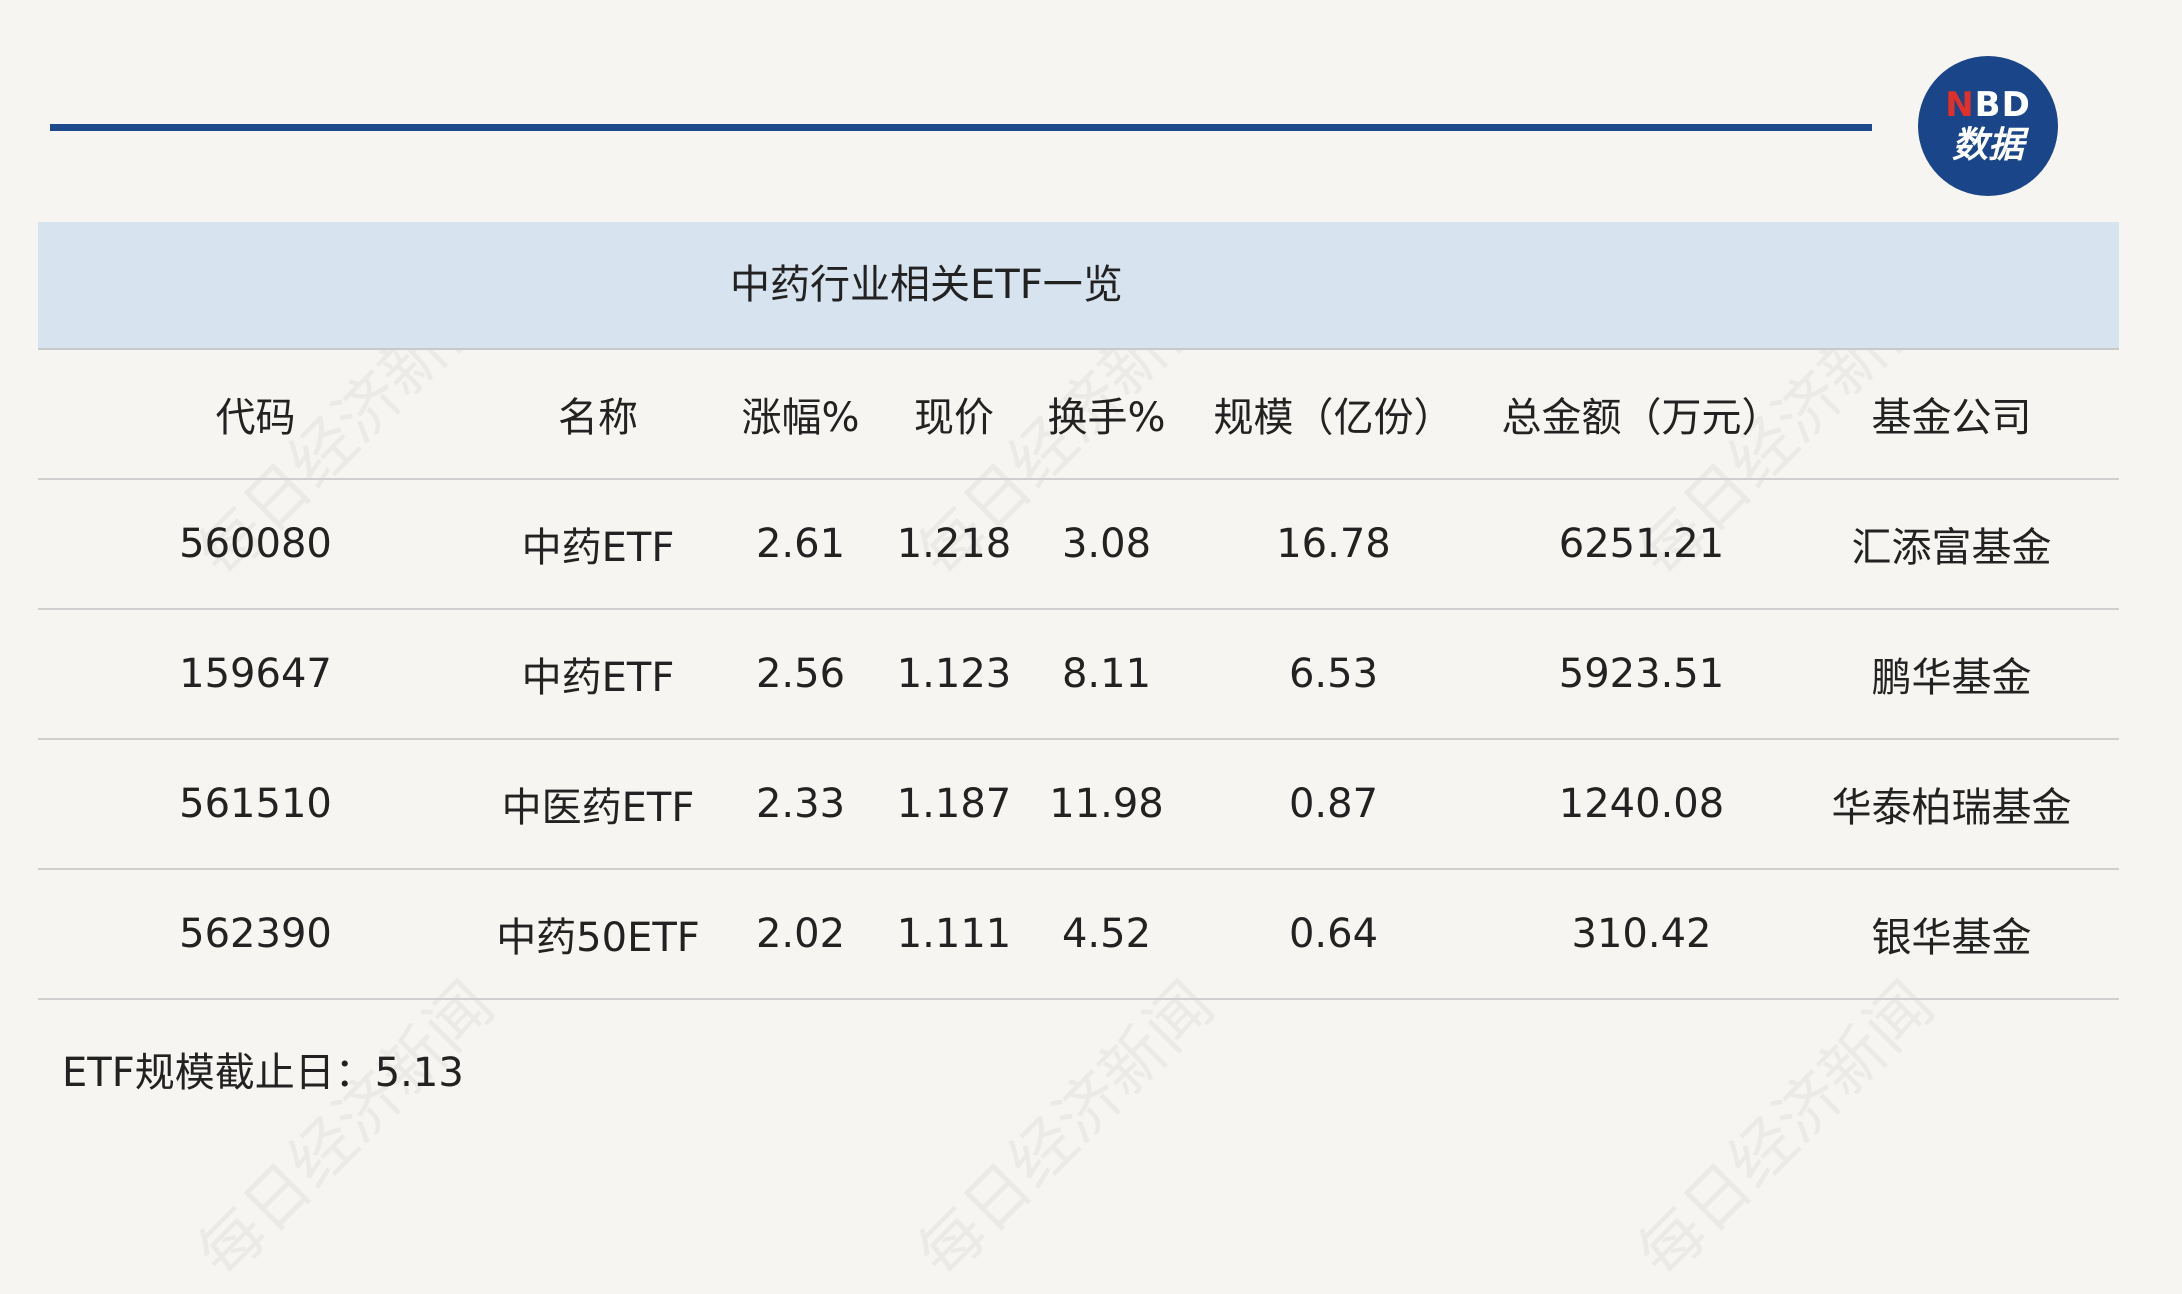 This screenshot has width=2182, height=1294. Describe the element at coordinates (800, 418) in the screenshot. I see `header-change-pct: 涨幅%` at that location.